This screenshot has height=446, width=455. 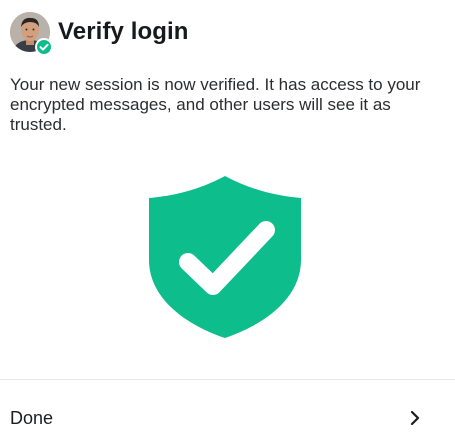 What do you see at coordinates (31, 34) in the screenshot?
I see `avatar-container` at bounding box center [31, 34].